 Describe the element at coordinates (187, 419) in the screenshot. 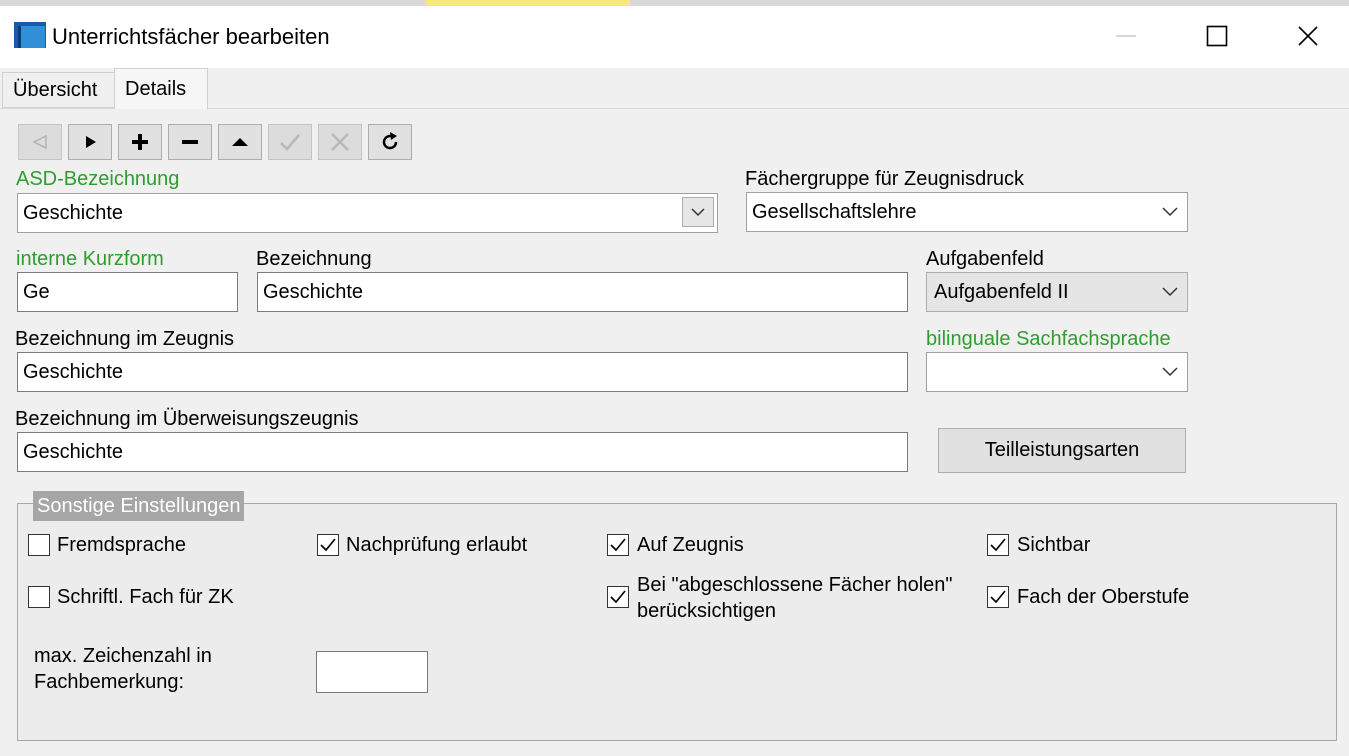

I see `ueberweisung-label: Bezeichnung im Überweisungszeugnis` at that location.